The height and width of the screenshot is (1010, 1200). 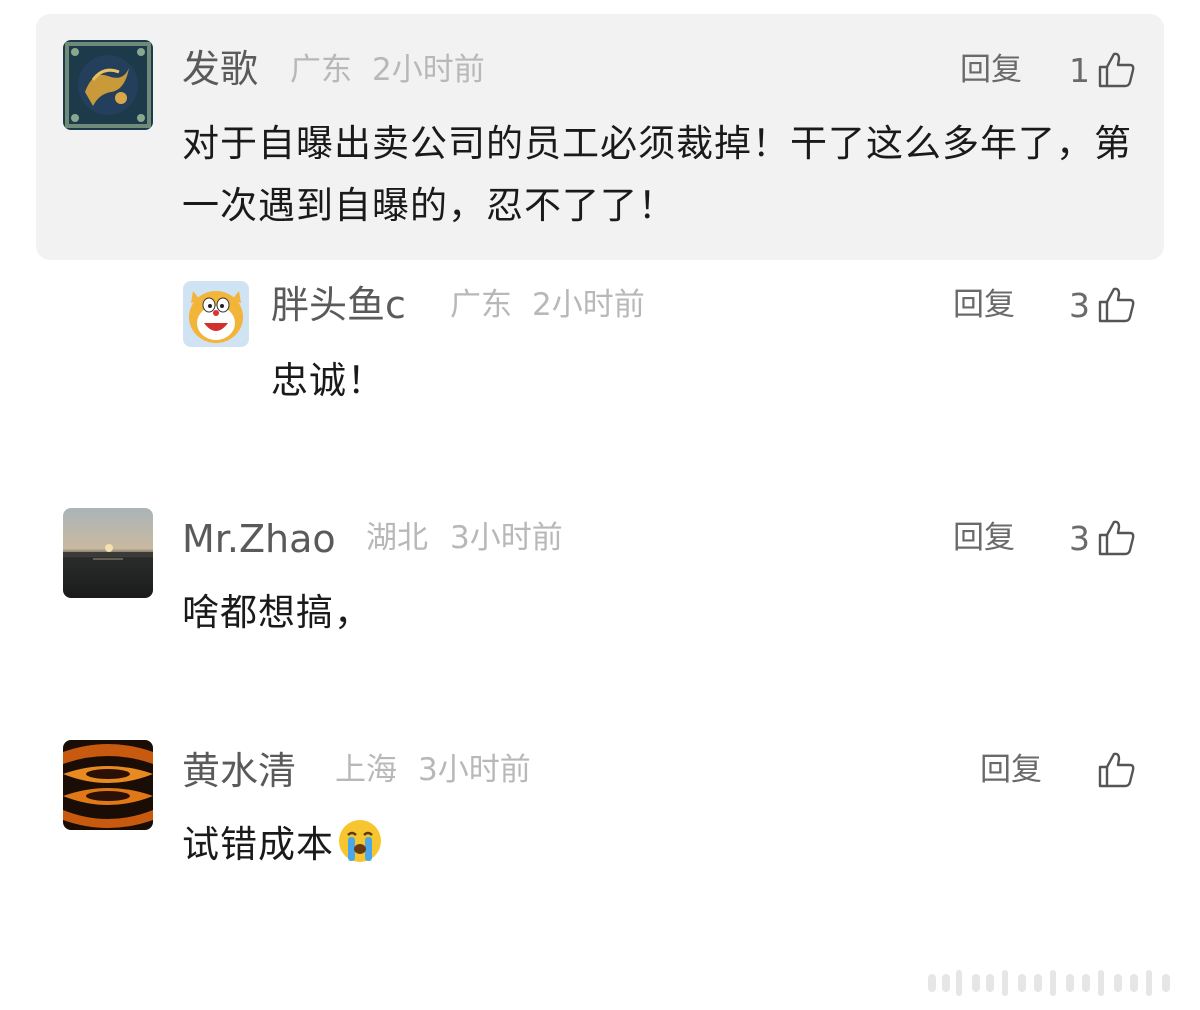 I want to click on commenter-name: 发歌, so click(x=220, y=69).